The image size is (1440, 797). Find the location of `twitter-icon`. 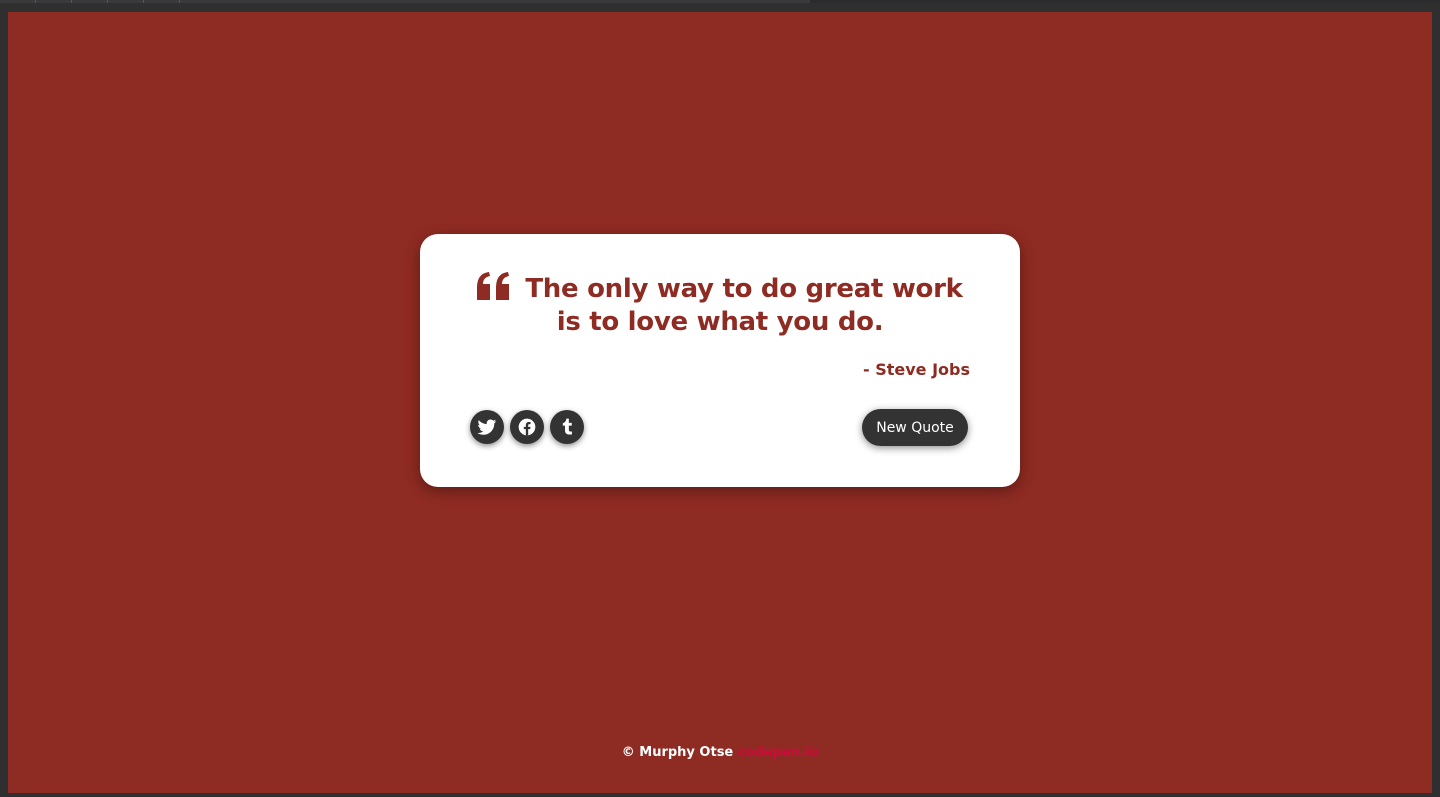

twitter-icon is located at coordinates (487, 427).